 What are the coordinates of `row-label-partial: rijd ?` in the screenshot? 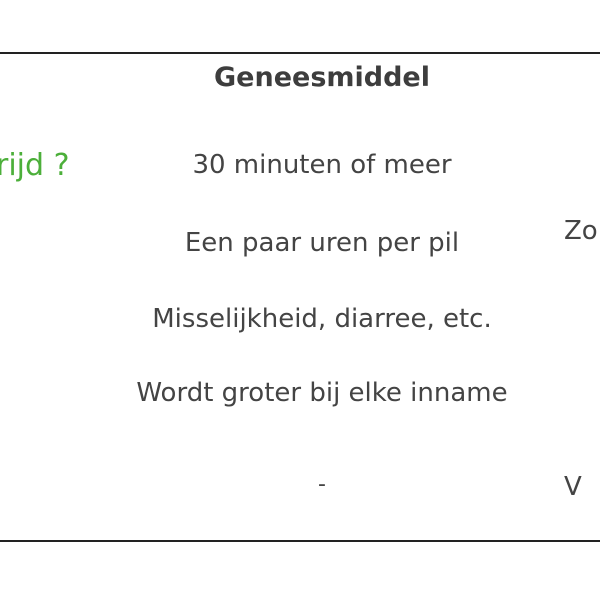 It's located at (35, 165).